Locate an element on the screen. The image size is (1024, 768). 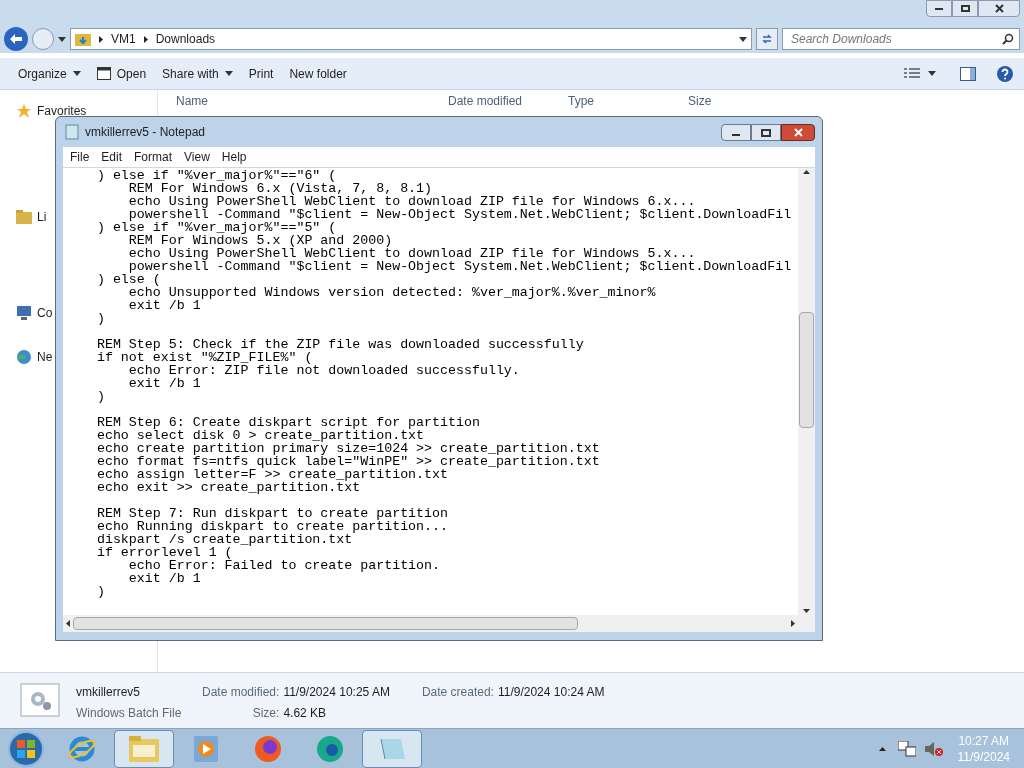
window-title: vmkillerrev5 - Notepad is located at coordinates (145, 132).